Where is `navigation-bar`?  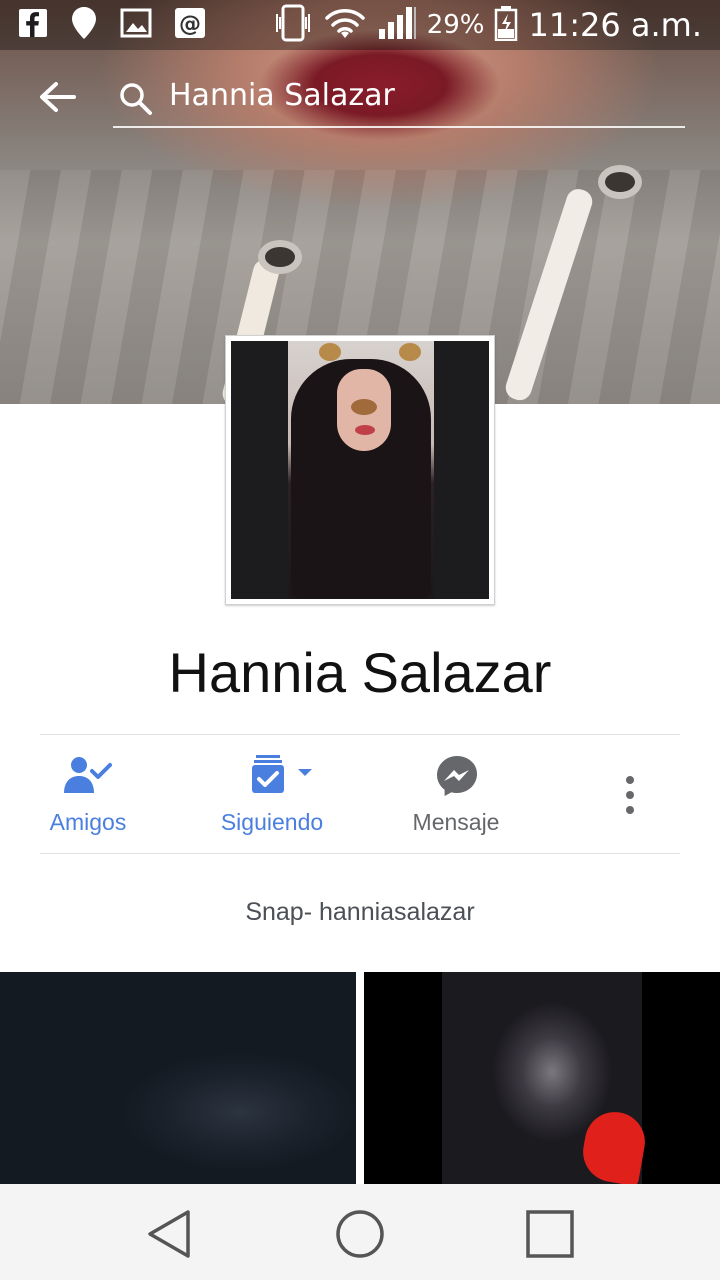 navigation-bar is located at coordinates (360, 1232).